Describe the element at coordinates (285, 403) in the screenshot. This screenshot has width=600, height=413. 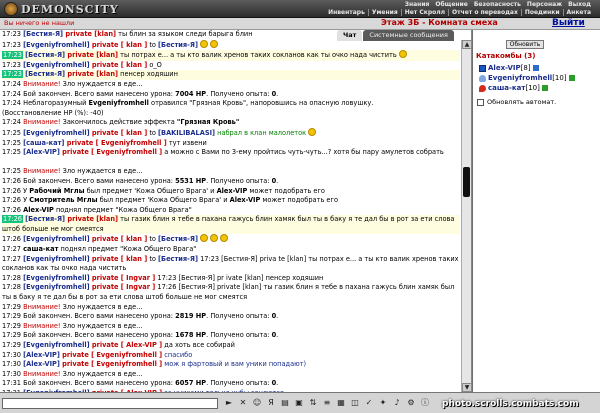
I see `filter-icon: ▤` at that location.